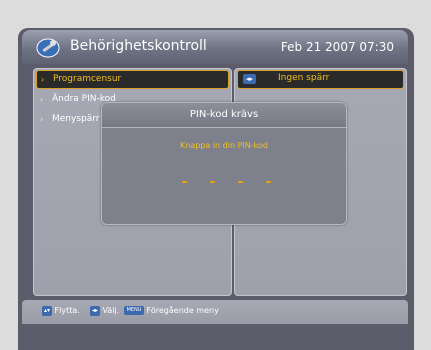  Describe the element at coordinates (224, 115) in the screenshot. I see `dialog-title: PIN-kod krävs` at that location.